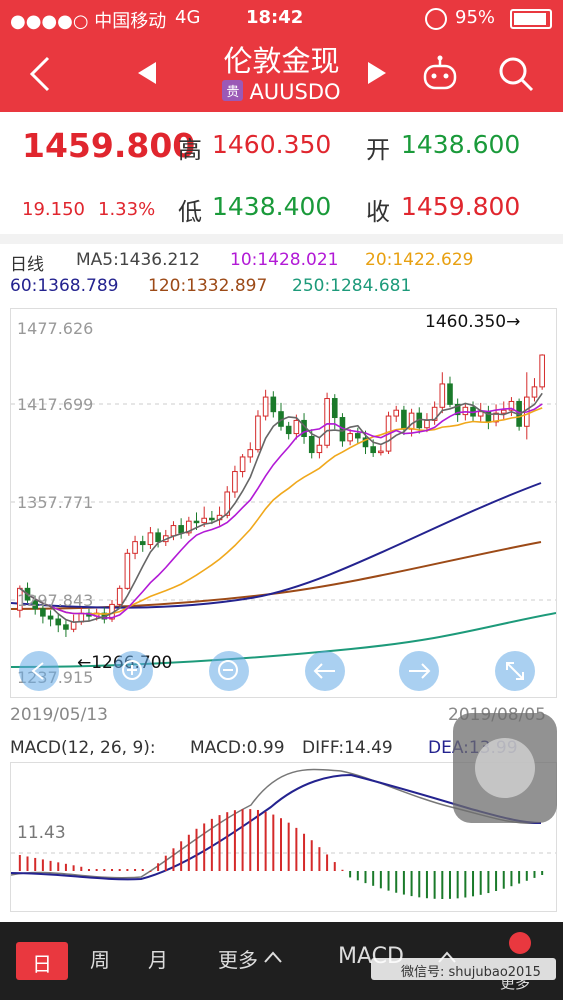 Image resolution: width=563 pixels, height=1000 pixels. I want to click on chevron-up-icon, so click(273, 957).